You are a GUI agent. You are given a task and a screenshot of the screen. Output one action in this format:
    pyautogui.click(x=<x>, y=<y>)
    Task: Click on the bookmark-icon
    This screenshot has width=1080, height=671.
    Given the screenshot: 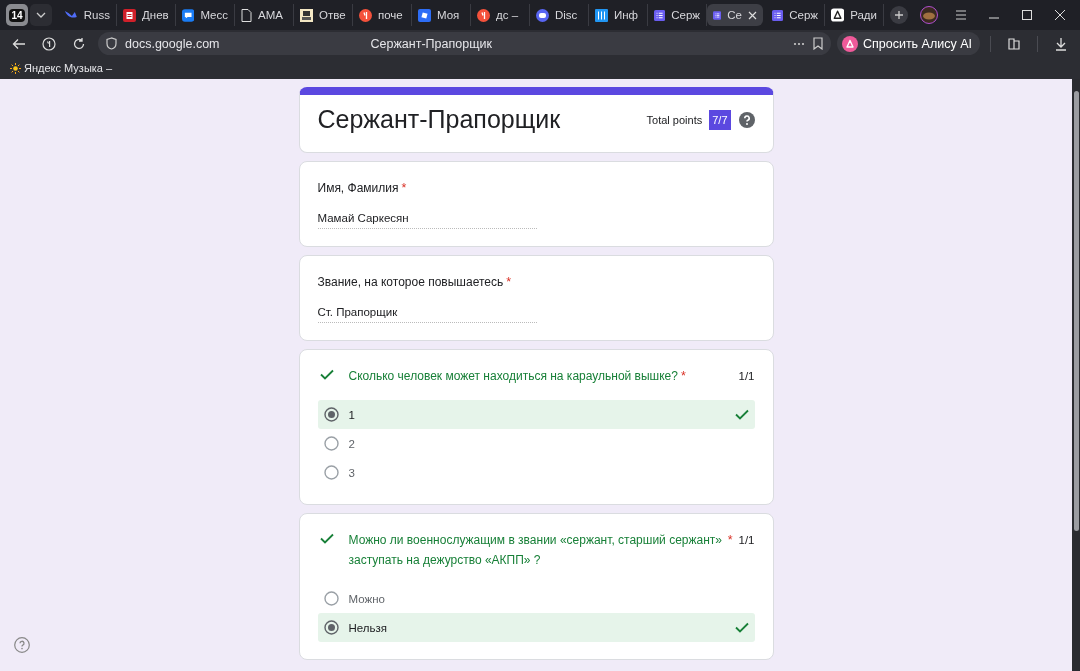 What is the action you would take?
    pyautogui.click(x=817, y=43)
    